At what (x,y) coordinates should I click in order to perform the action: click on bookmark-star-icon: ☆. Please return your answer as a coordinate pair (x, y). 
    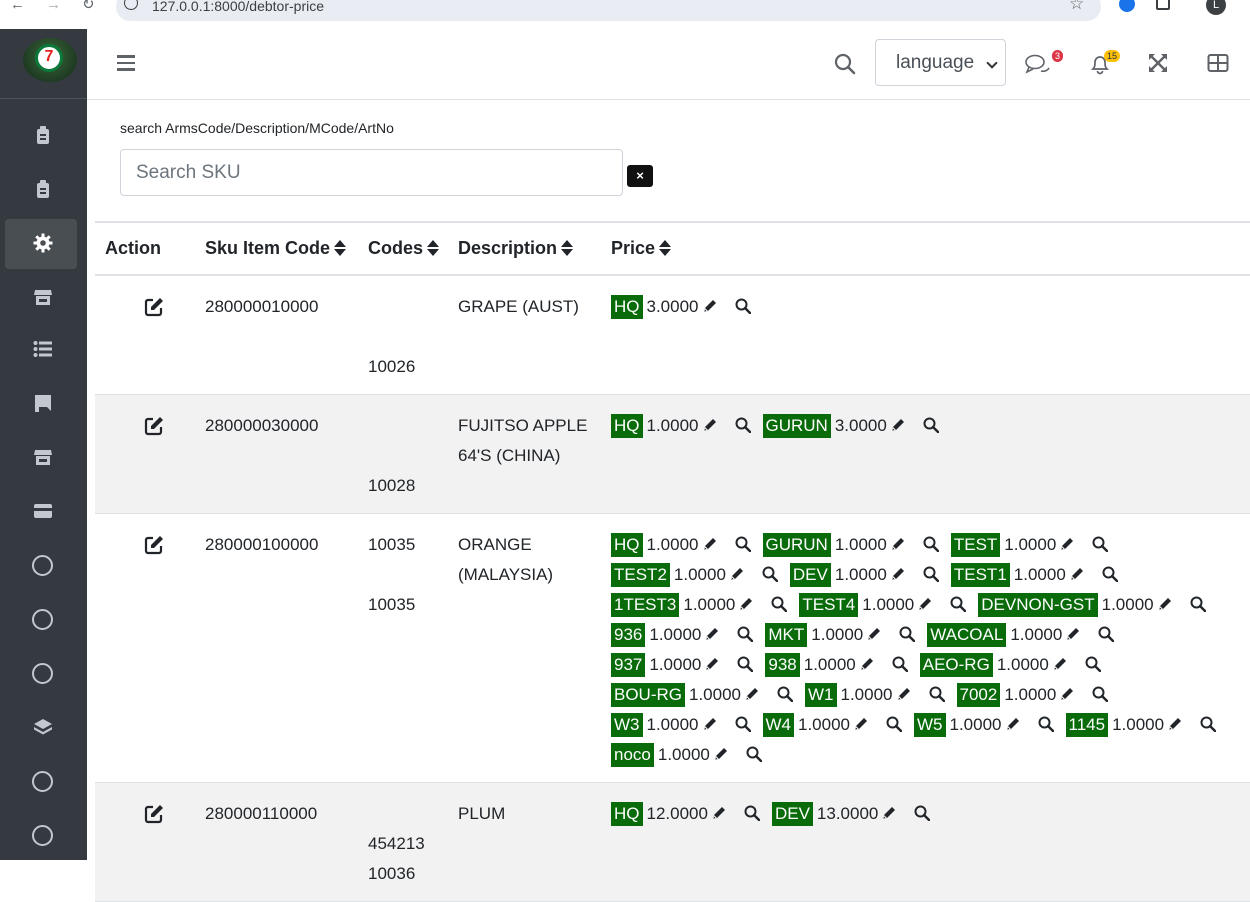
    Looking at the image, I should click on (1076, 6).